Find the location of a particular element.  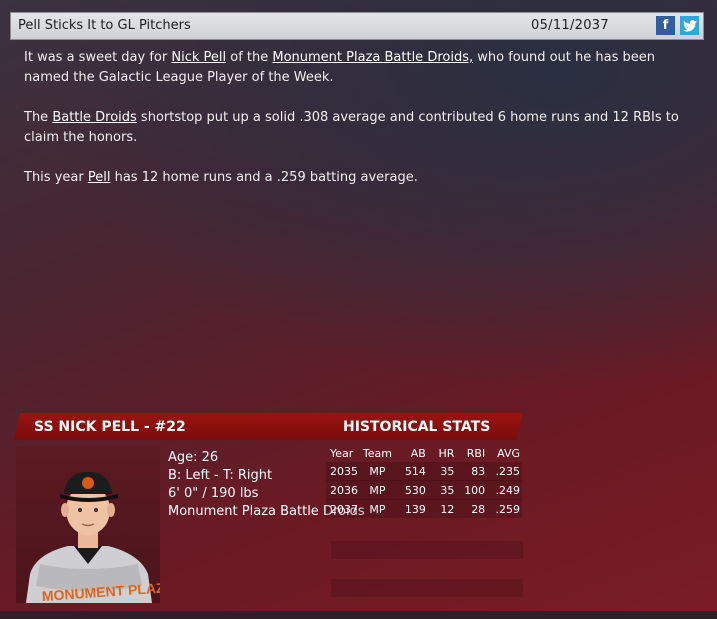

player-link: Nick Pell is located at coordinates (198, 57).